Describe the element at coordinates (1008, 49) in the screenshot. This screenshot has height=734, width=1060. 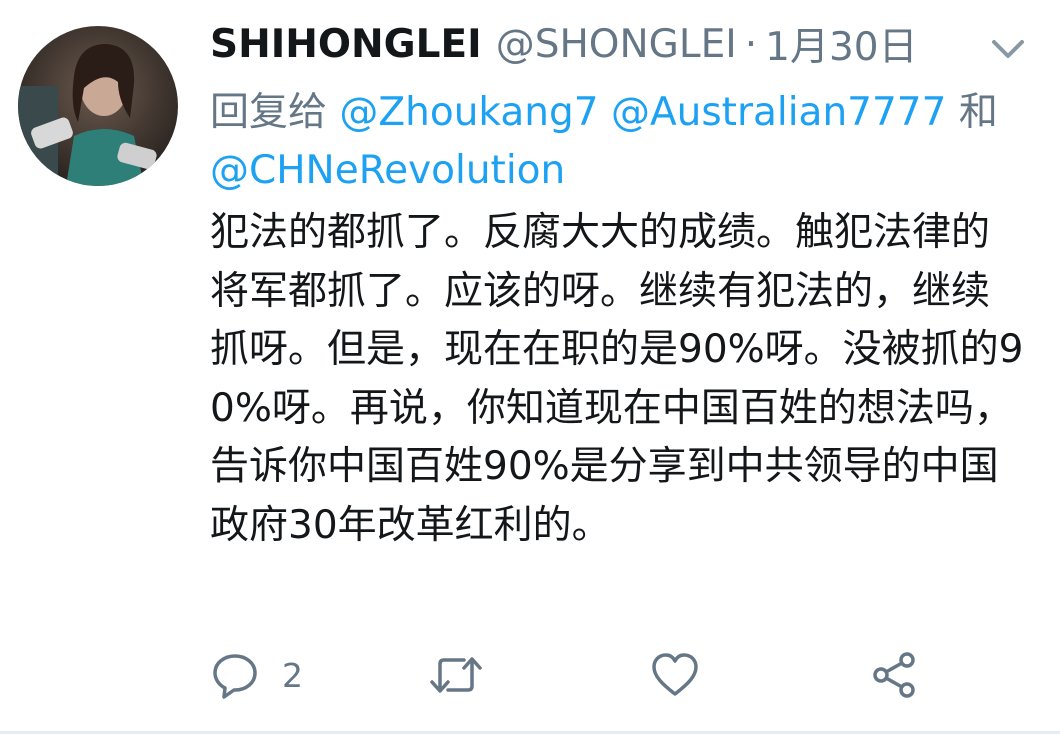
I see `chevron-down-icon` at that location.